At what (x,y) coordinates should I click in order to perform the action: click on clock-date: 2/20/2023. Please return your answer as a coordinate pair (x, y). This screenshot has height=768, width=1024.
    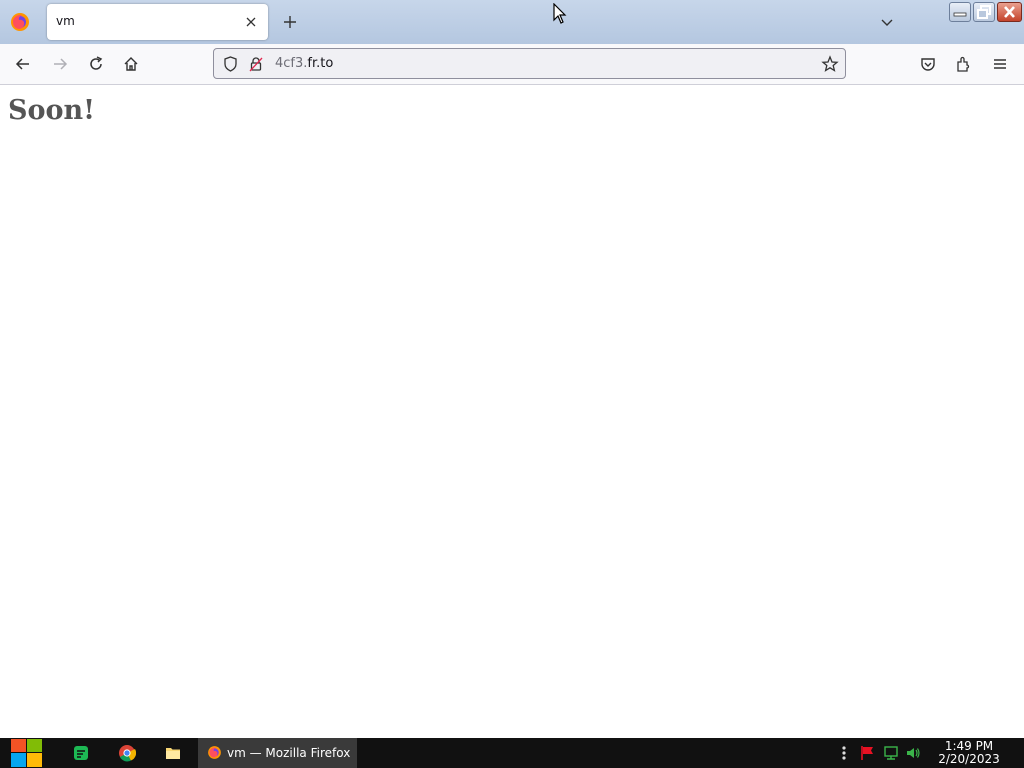
    Looking at the image, I should click on (969, 759).